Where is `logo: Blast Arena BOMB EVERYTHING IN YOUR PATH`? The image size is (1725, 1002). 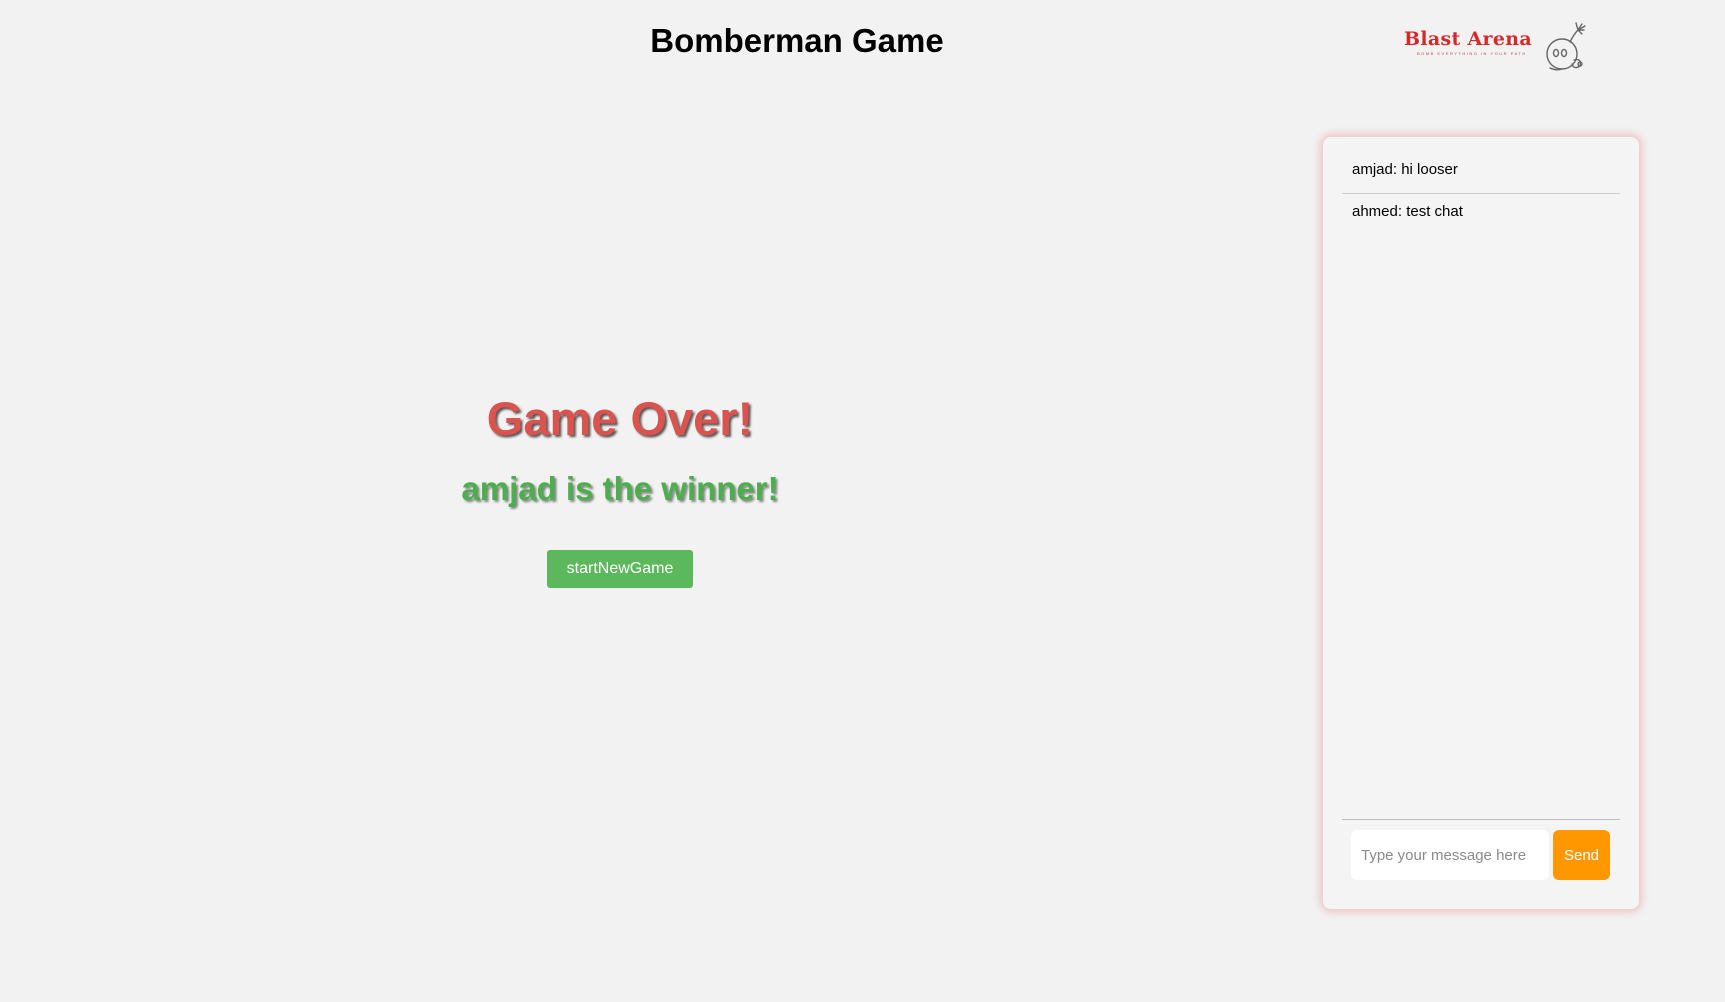 logo: Blast Arena BOMB EVERYTHING IN YOUR PATH is located at coordinates (1496, 44).